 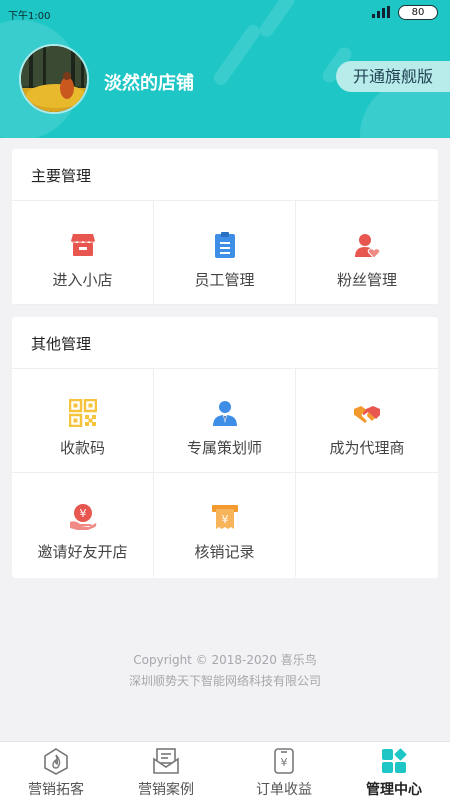 What do you see at coordinates (56, 790) in the screenshot?
I see `tab-marketing-acquisition-label: 营销拓客` at bounding box center [56, 790].